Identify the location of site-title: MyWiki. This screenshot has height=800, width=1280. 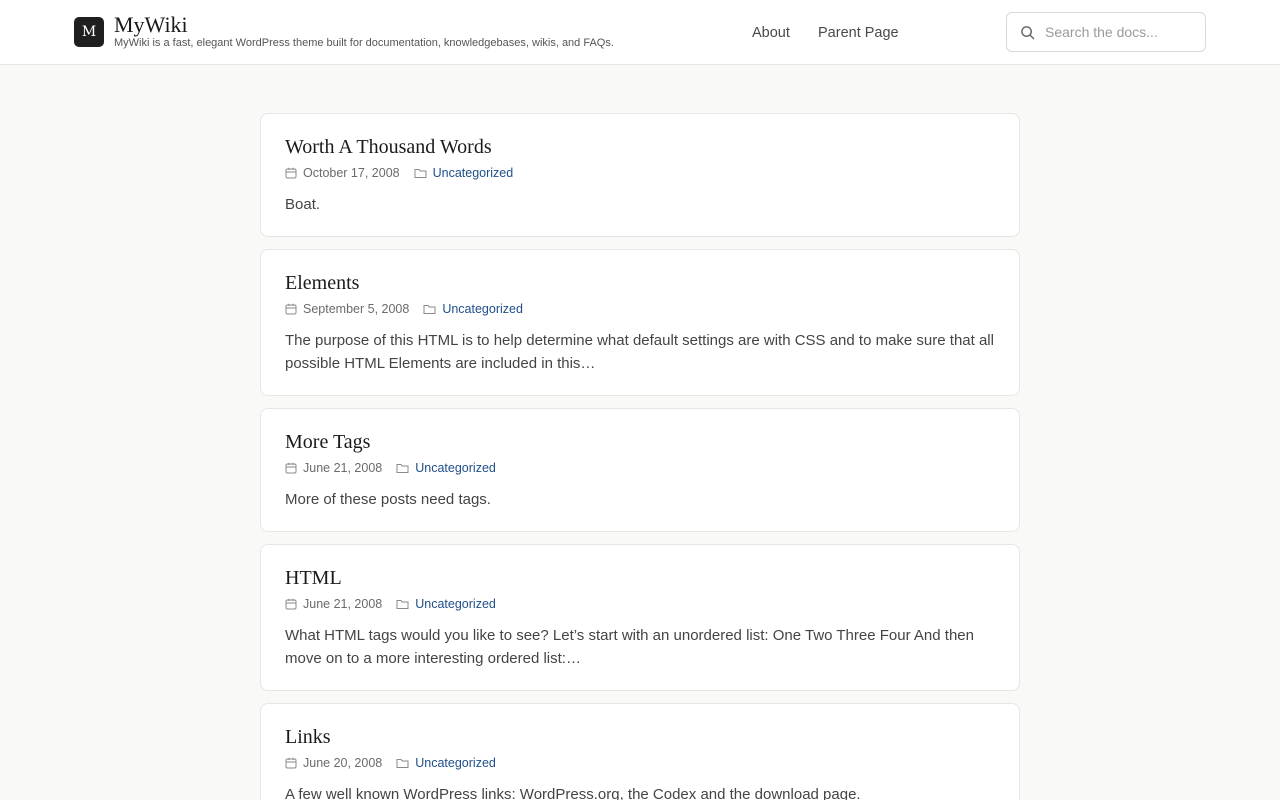
(151, 25).